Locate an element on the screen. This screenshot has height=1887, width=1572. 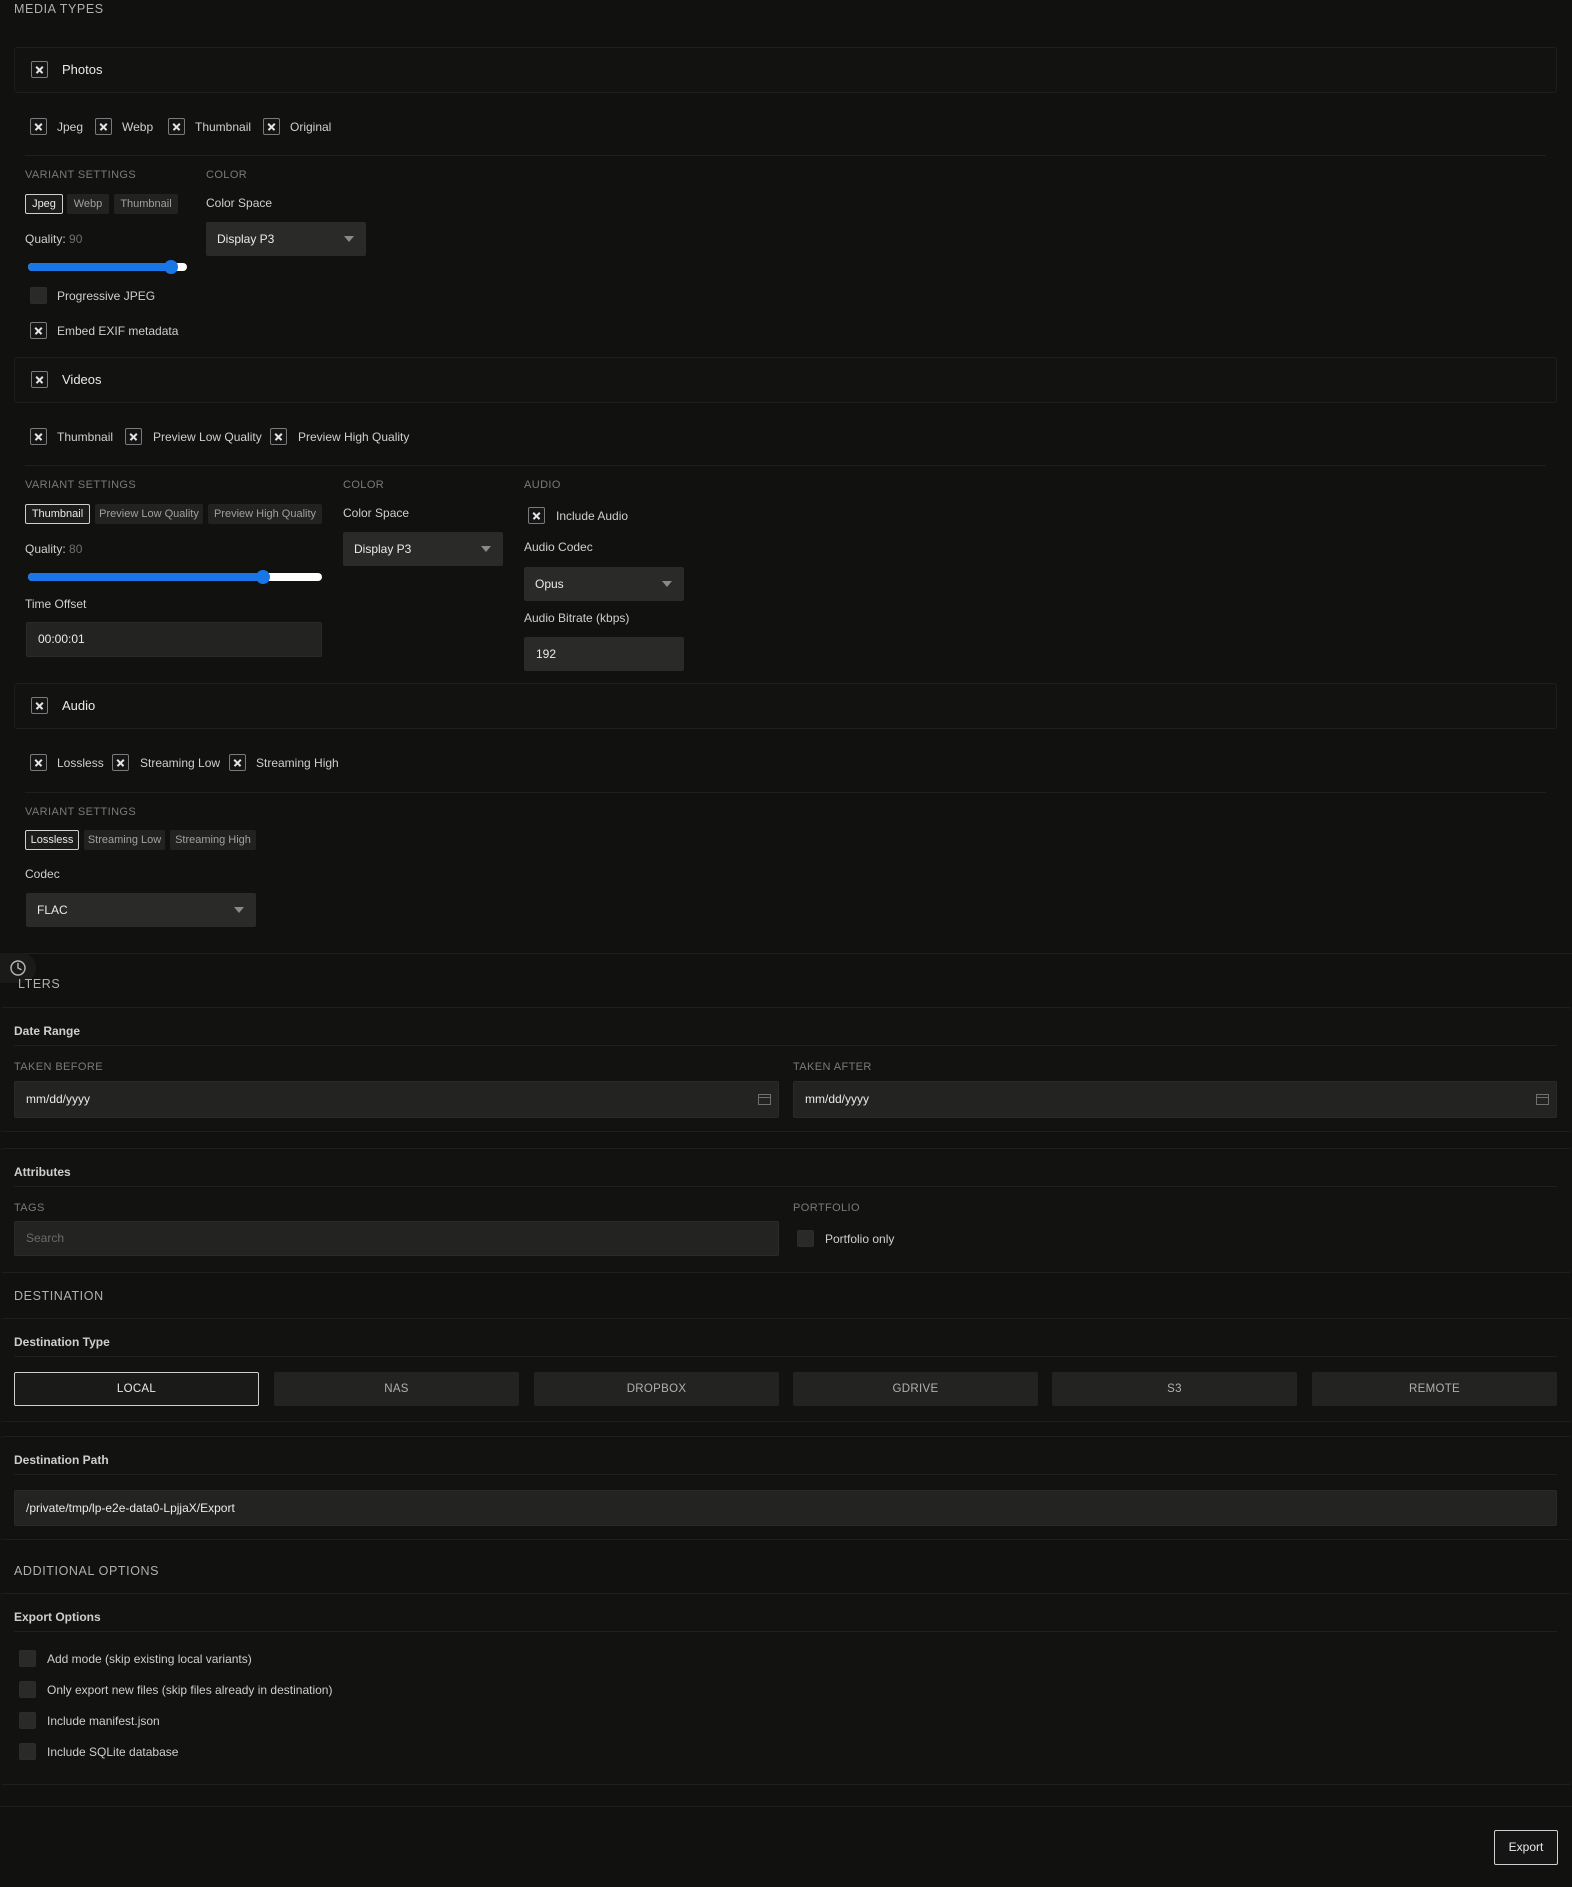
photos-quality-label: Quality: 90 is located at coordinates (54, 239).